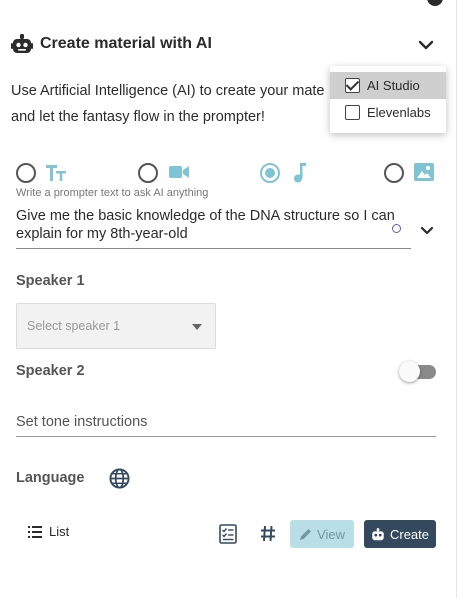 This screenshot has height=598, width=461. I want to click on video-icon, so click(179, 172).